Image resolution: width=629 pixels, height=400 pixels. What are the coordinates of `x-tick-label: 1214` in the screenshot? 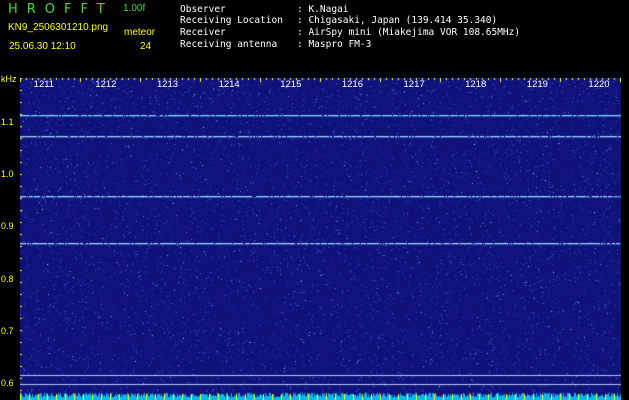 It's located at (229, 84).